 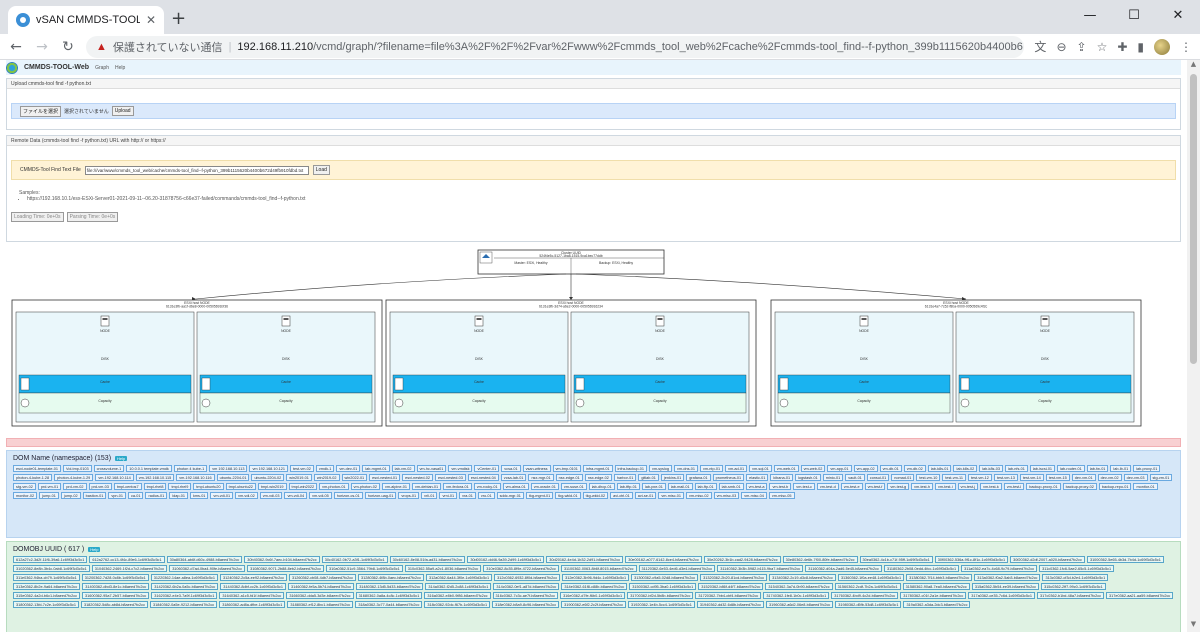 What do you see at coordinates (867, 586) in the screenshot?
I see `domobj-chip: 31560362-2cdf-7b2a-1c69f3d3c5c1` at bounding box center [867, 586].